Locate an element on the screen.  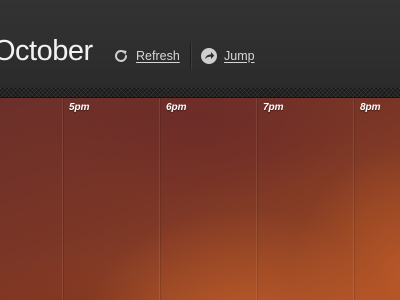
refresh-button: Refresh is located at coordinates (146, 56).